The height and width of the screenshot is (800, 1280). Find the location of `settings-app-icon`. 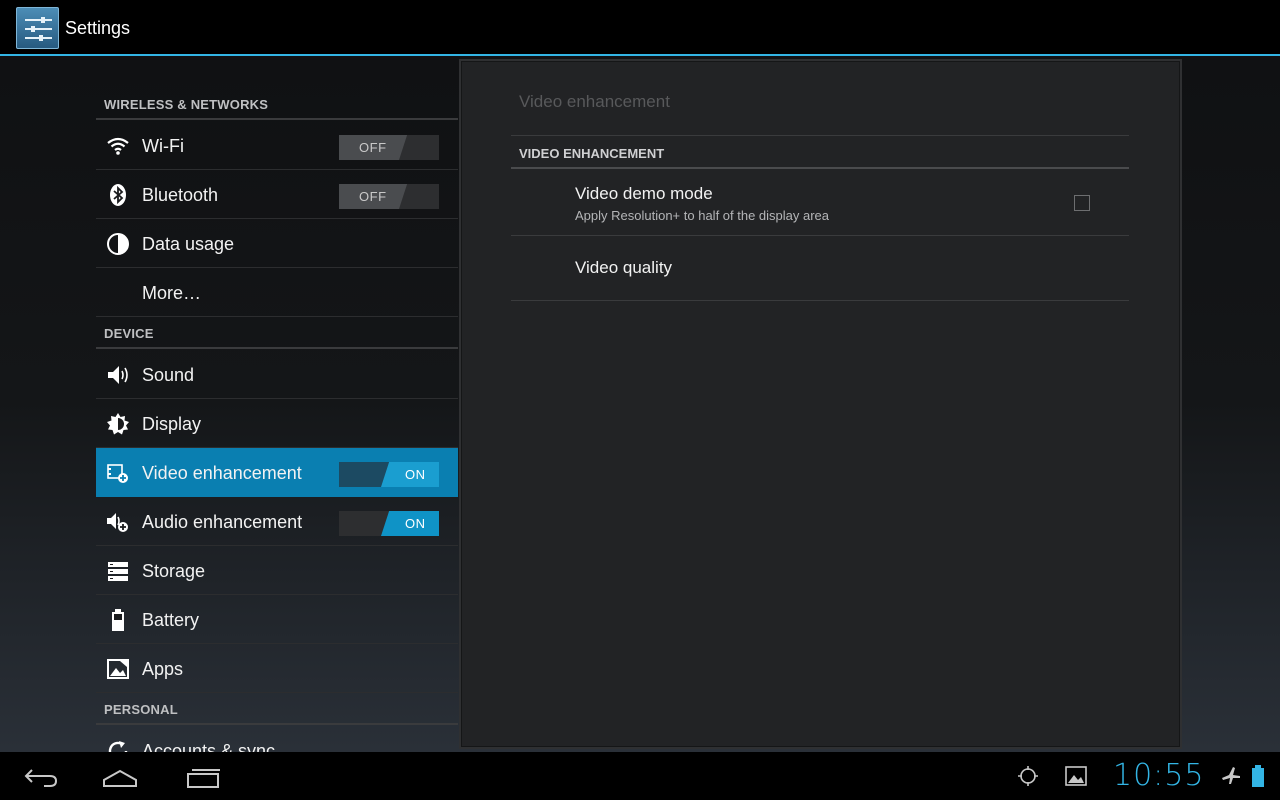

settings-app-icon is located at coordinates (37, 28).